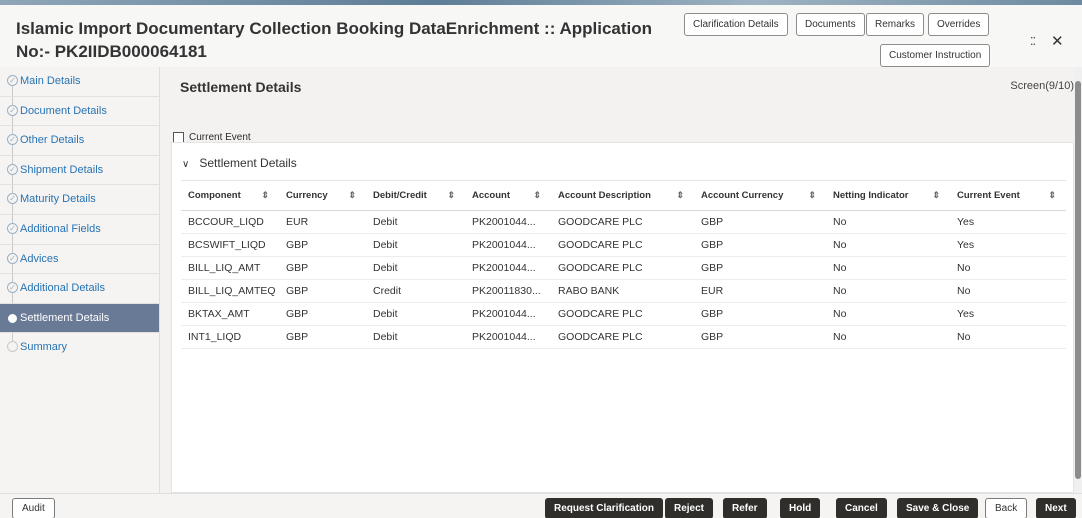 The image size is (1082, 518). Describe the element at coordinates (830, 24) in the screenshot. I see `documents-button: Documents` at that location.